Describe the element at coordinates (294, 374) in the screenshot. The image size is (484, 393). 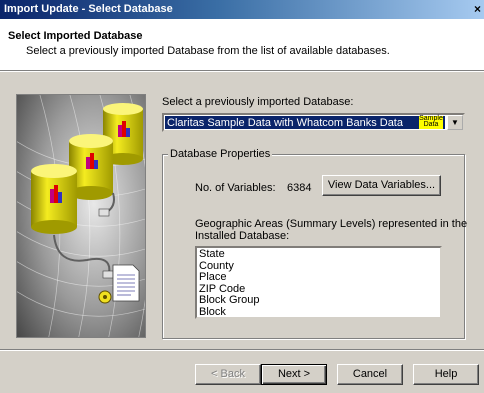
I see `next-button: Next >` at that location.